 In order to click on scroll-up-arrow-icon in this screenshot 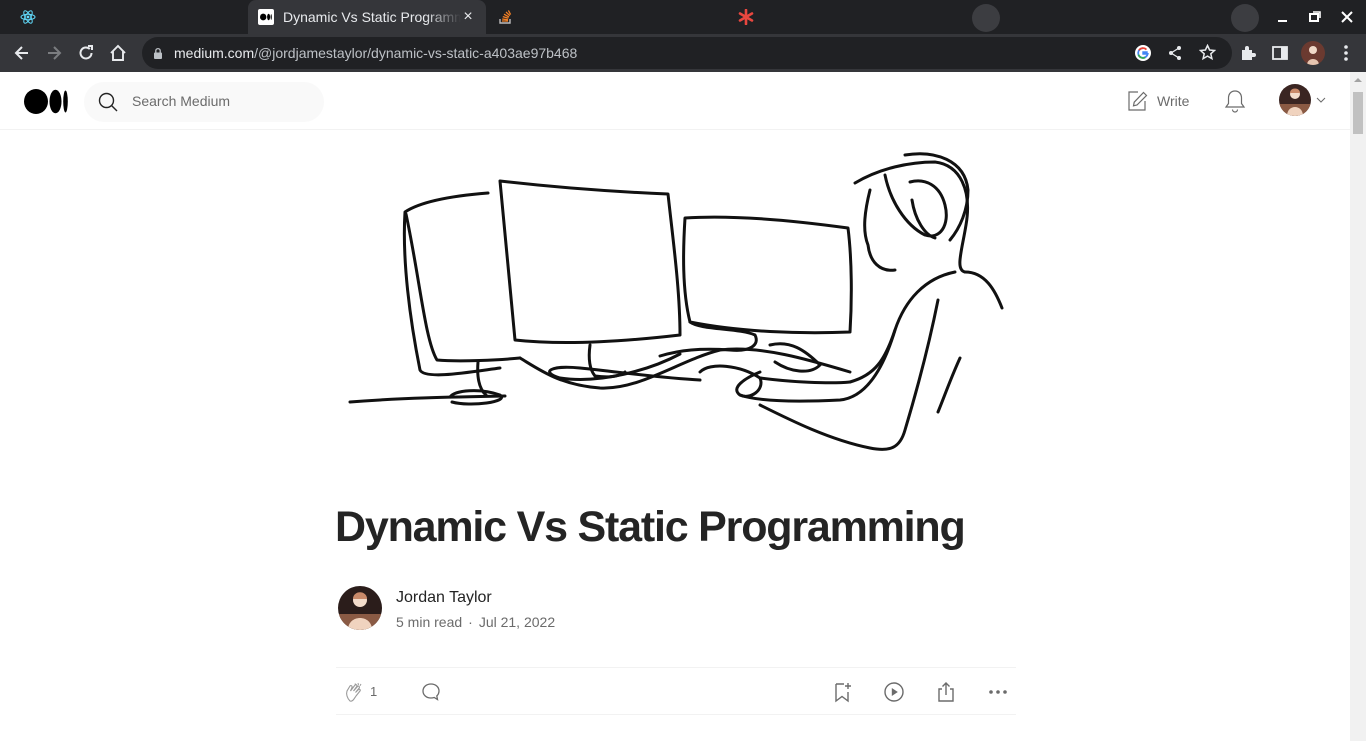, I will do `click(1358, 80)`.